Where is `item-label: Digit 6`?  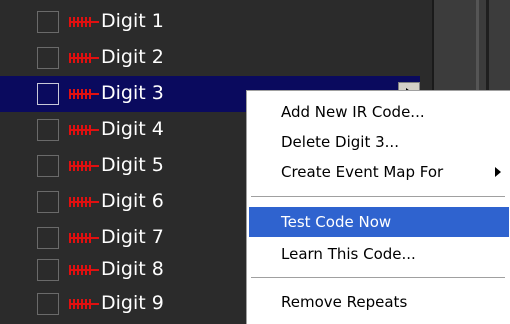
item-label: Digit 6 is located at coordinates (132, 201).